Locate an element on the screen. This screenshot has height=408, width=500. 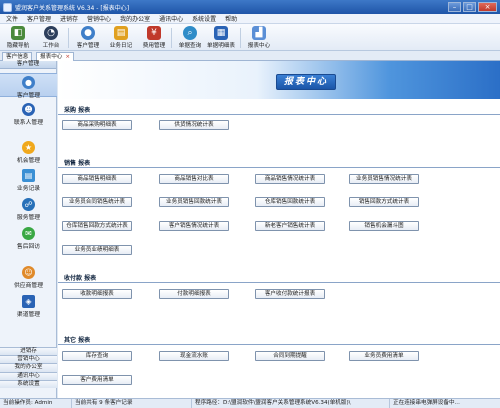
sidebar-item-opportunity: ★ 机会管理 is located at coordinates (28, 152).